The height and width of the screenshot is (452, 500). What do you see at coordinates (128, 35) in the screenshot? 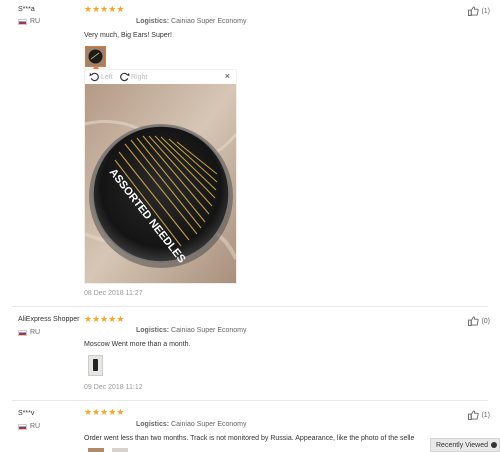
I see `review-comment: Very much, Big Ears! Super!` at bounding box center [128, 35].